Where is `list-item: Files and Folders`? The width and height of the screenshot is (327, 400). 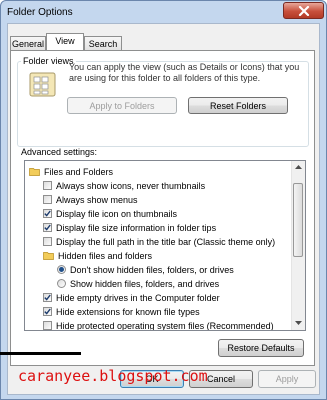 list-item: Files and Folders is located at coordinates (71, 171).